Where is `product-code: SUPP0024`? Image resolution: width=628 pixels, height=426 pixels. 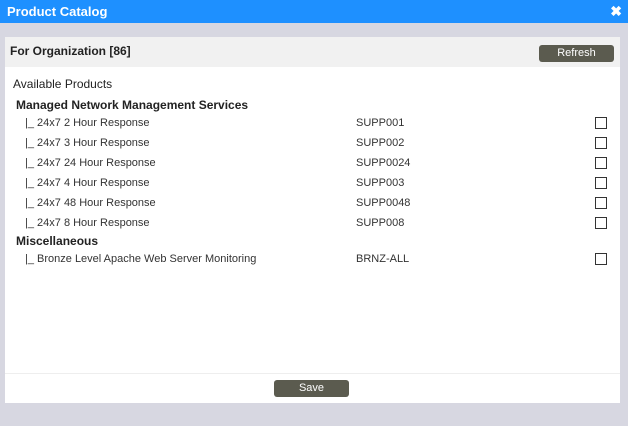 product-code: SUPP0024 is located at coordinates (383, 163).